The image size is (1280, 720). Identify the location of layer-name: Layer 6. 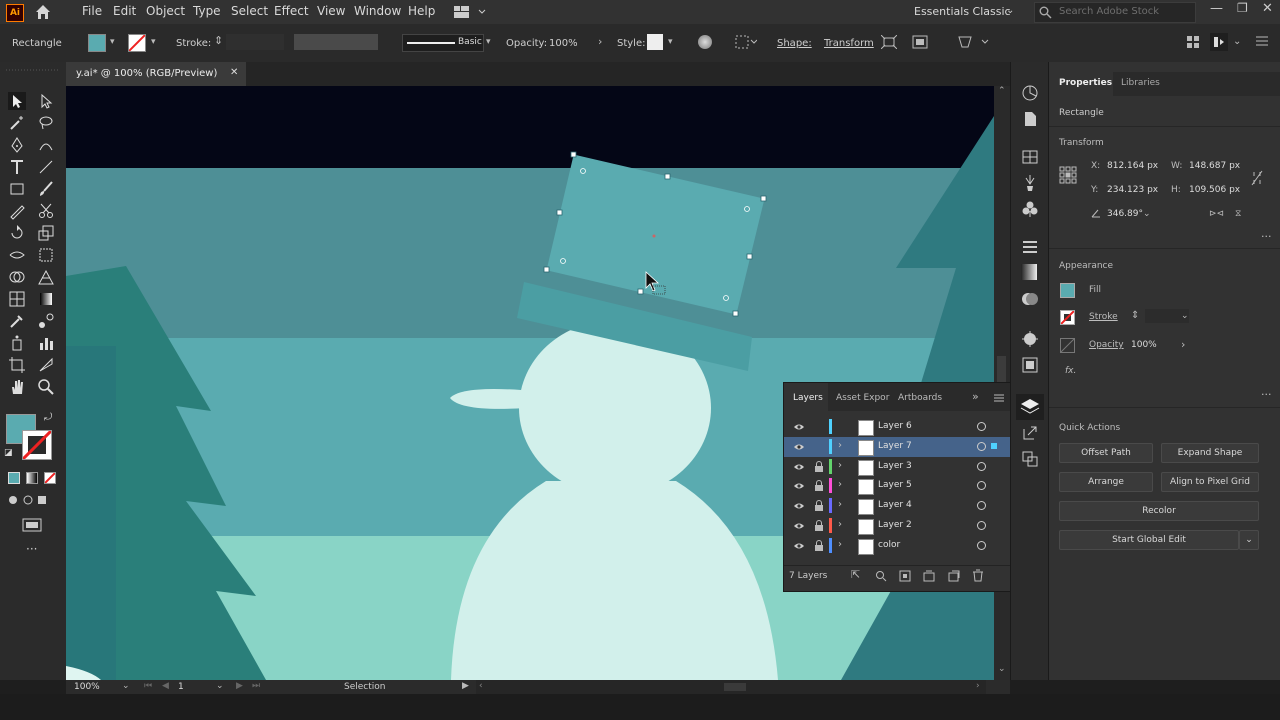
(895, 426).